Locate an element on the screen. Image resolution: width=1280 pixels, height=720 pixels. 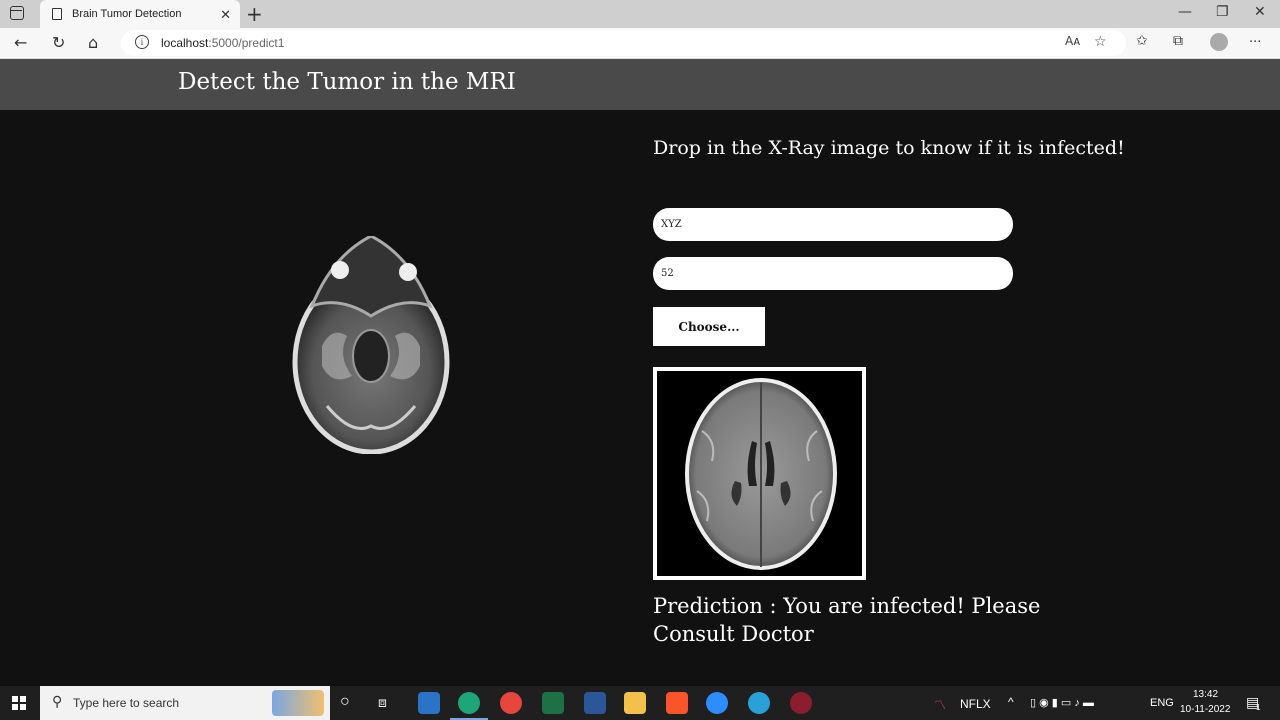
page-title: Detect the Tumor in the MRI is located at coordinates (347, 82).